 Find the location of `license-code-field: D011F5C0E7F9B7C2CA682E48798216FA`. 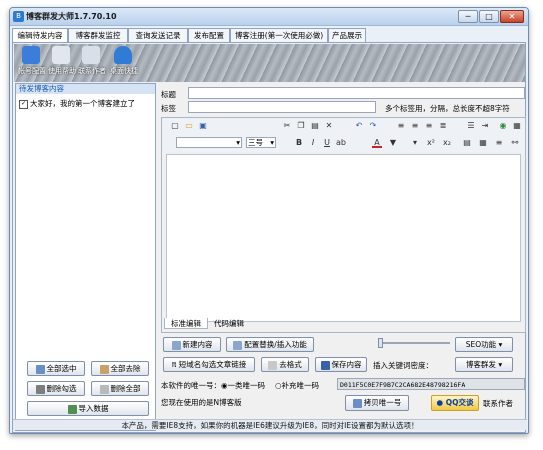

license-code-field: D011F5C0E7F9B7C2CA682E48798216FA is located at coordinates (431, 384).